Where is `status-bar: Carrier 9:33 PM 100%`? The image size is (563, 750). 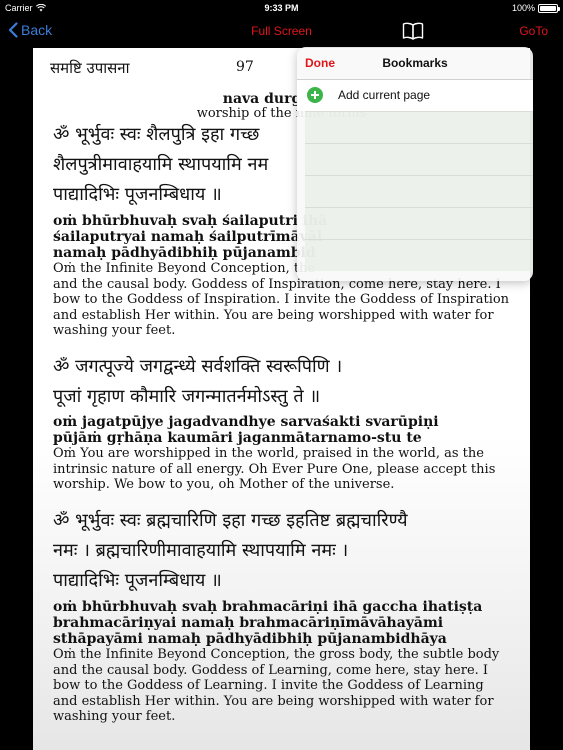
status-bar: Carrier 9:33 PM 100% is located at coordinates (281, 8).